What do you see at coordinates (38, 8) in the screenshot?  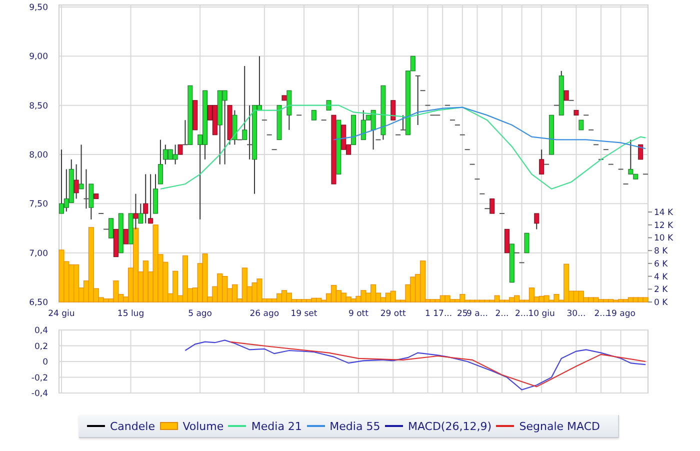 I see `axis-label: 9,50` at bounding box center [38, 8].